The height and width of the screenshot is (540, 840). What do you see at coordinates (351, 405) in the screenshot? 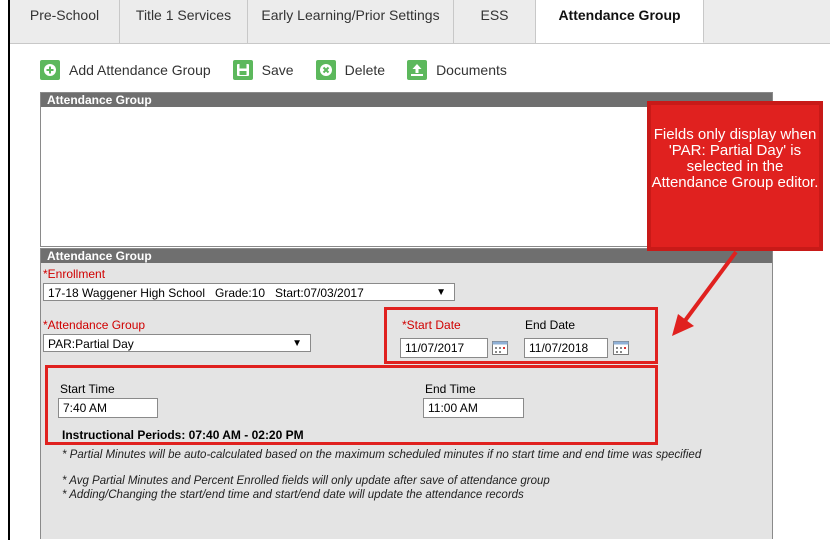
I see `time-highlight-box` at bounding box center [351, 405].